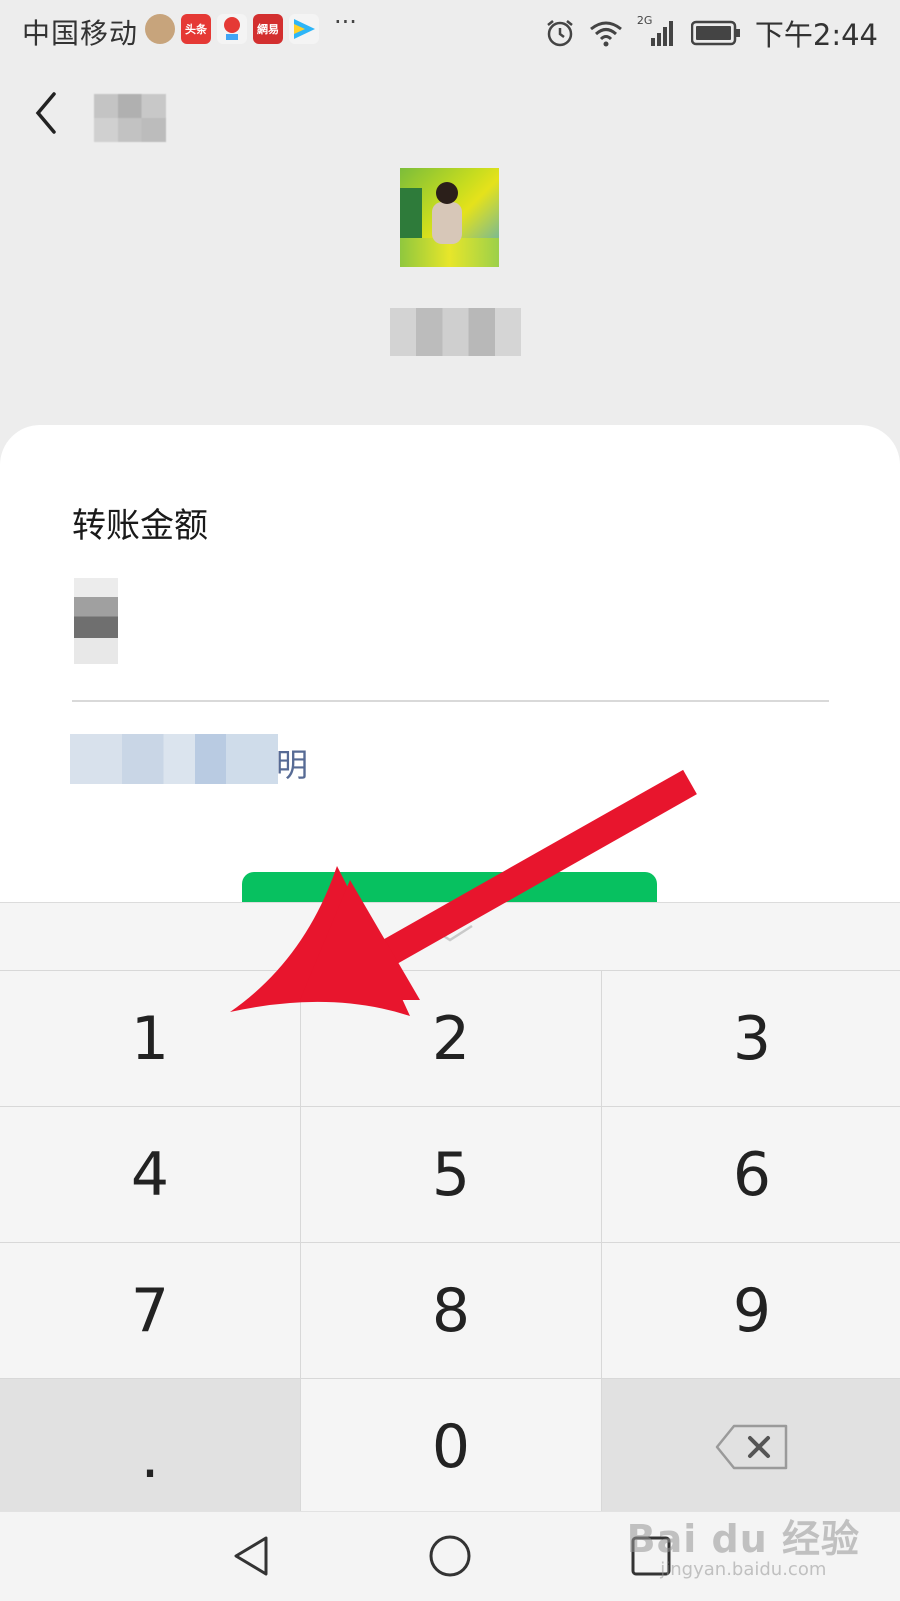 This screenshot has width=900, height=1601. Describe the element at coordinates (140, 526) in the screenshot. I see `amount-label: 转账金额` at that location.